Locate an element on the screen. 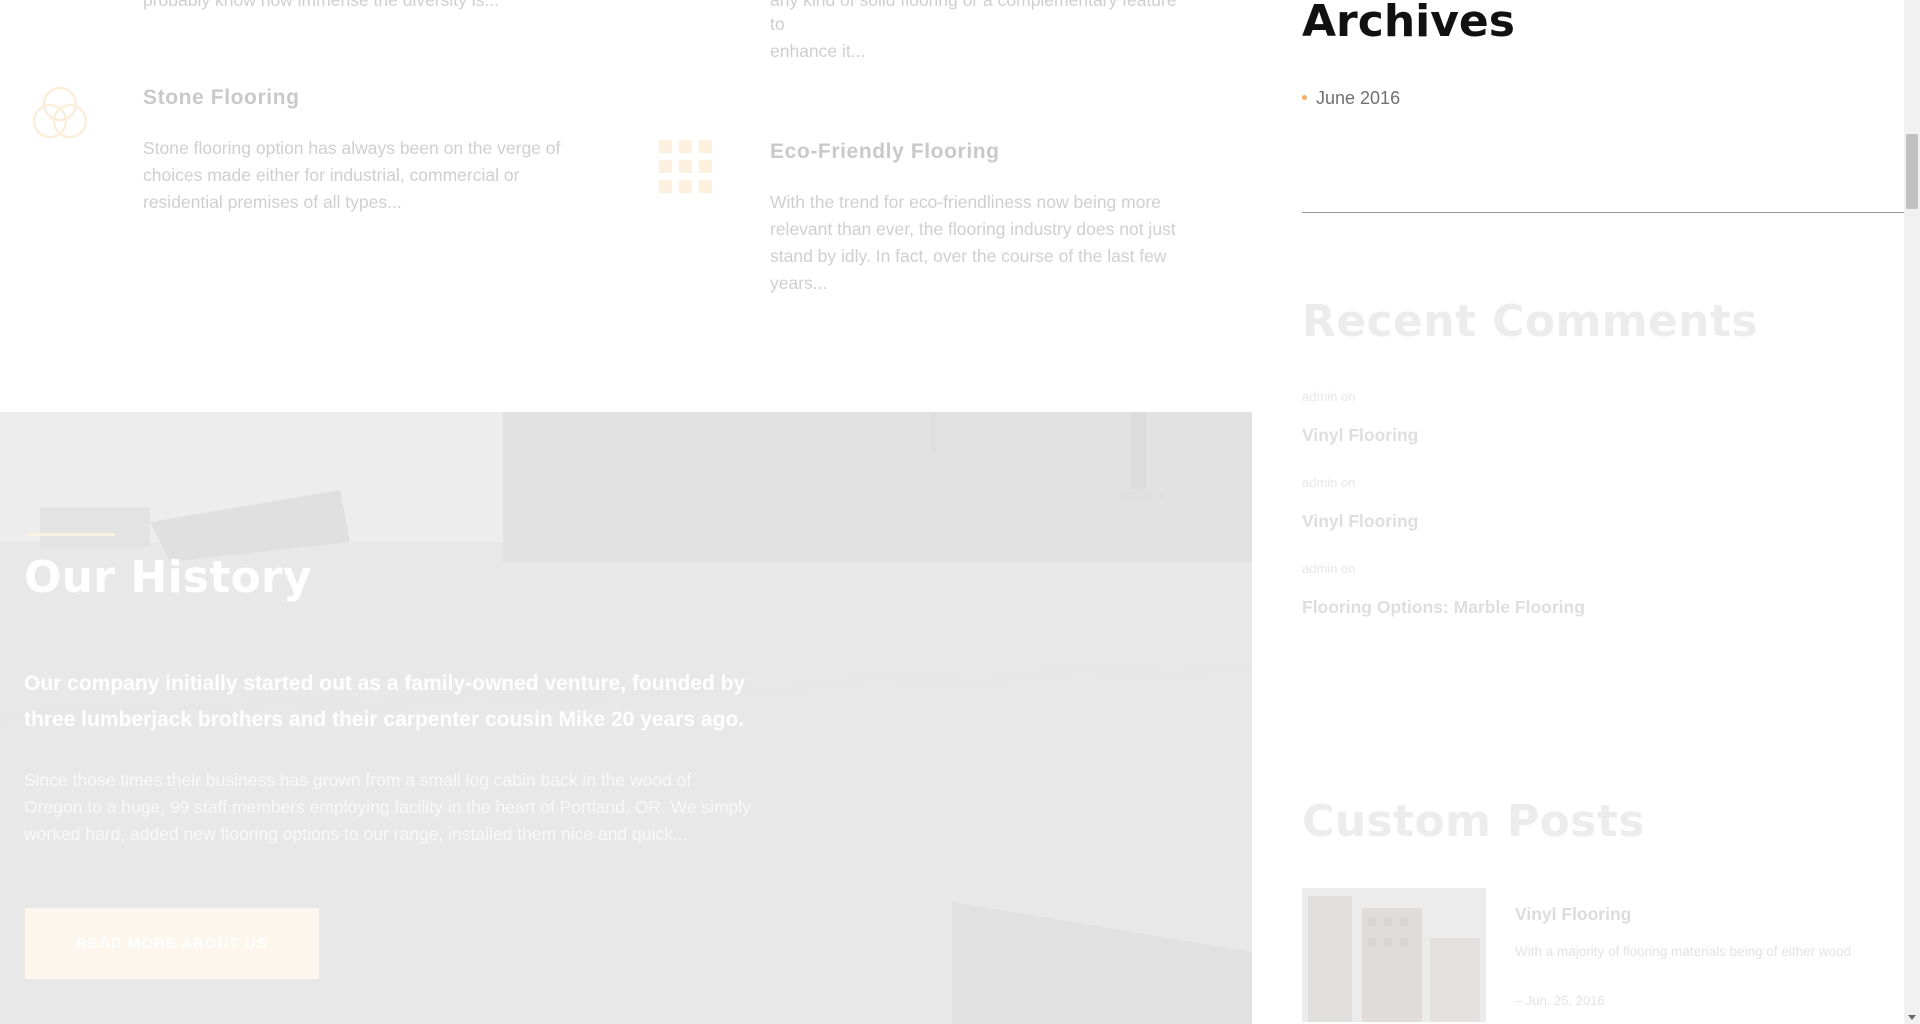 Image resolution: width=1920 pixels, height=1024 pixels. archives-title: Archives is located at coordinates (1408, 23).